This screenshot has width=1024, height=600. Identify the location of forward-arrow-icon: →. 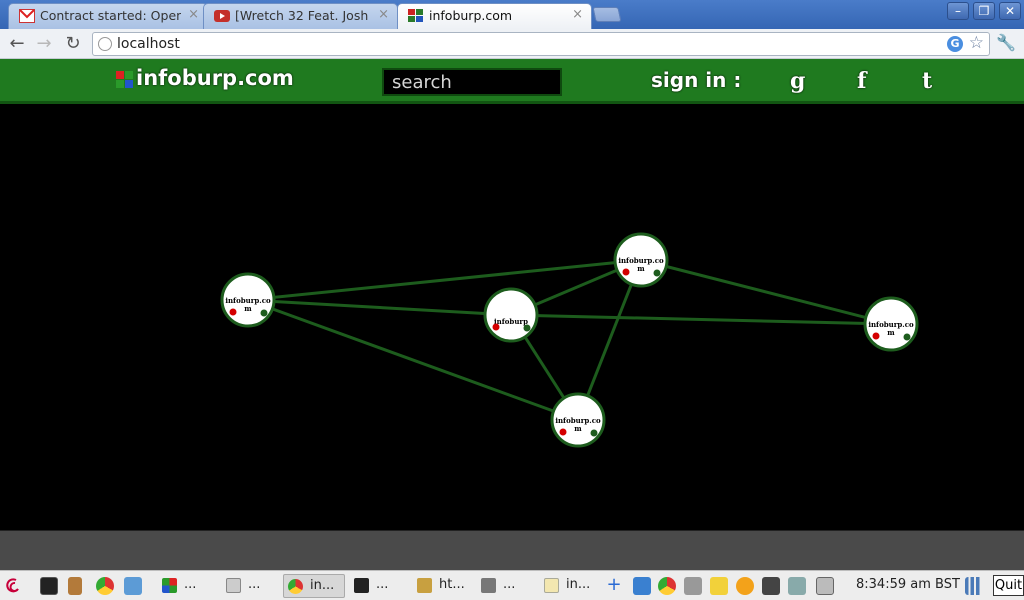
(44, 44).